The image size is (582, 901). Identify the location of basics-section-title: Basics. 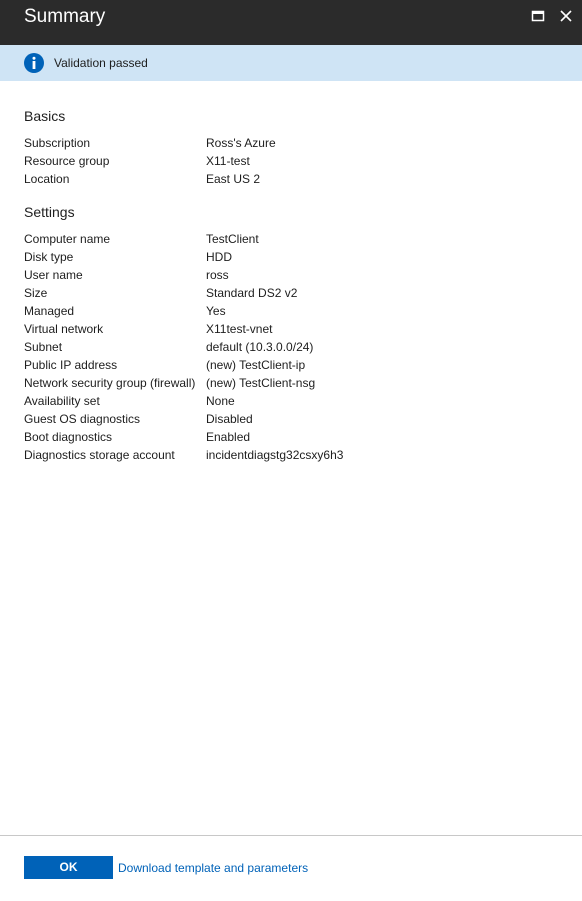
(45, 116).